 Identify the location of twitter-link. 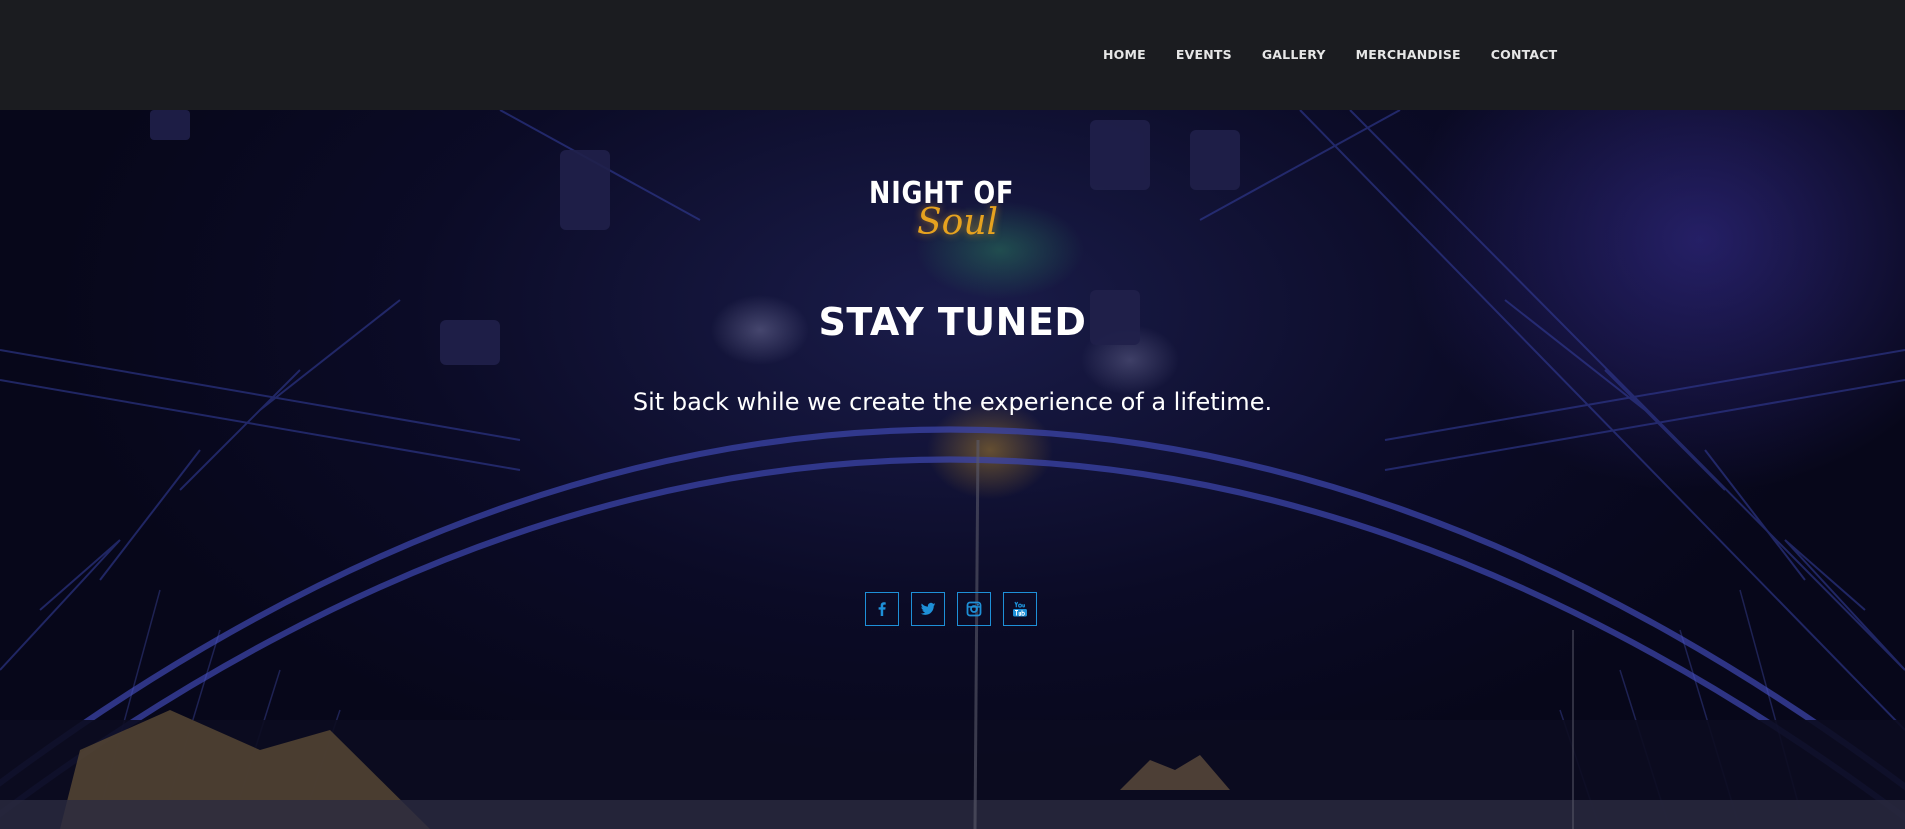
(928, 609).